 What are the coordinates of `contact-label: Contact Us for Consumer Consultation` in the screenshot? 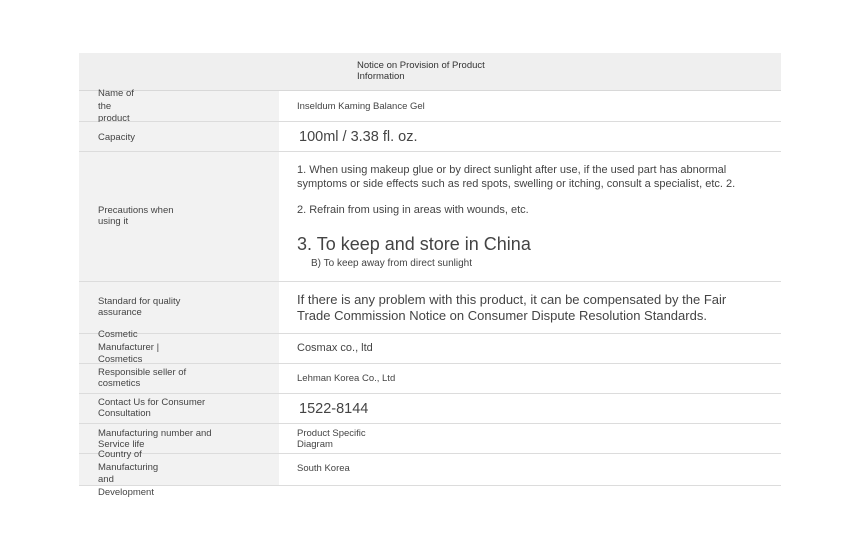 It's located at (152, 408).